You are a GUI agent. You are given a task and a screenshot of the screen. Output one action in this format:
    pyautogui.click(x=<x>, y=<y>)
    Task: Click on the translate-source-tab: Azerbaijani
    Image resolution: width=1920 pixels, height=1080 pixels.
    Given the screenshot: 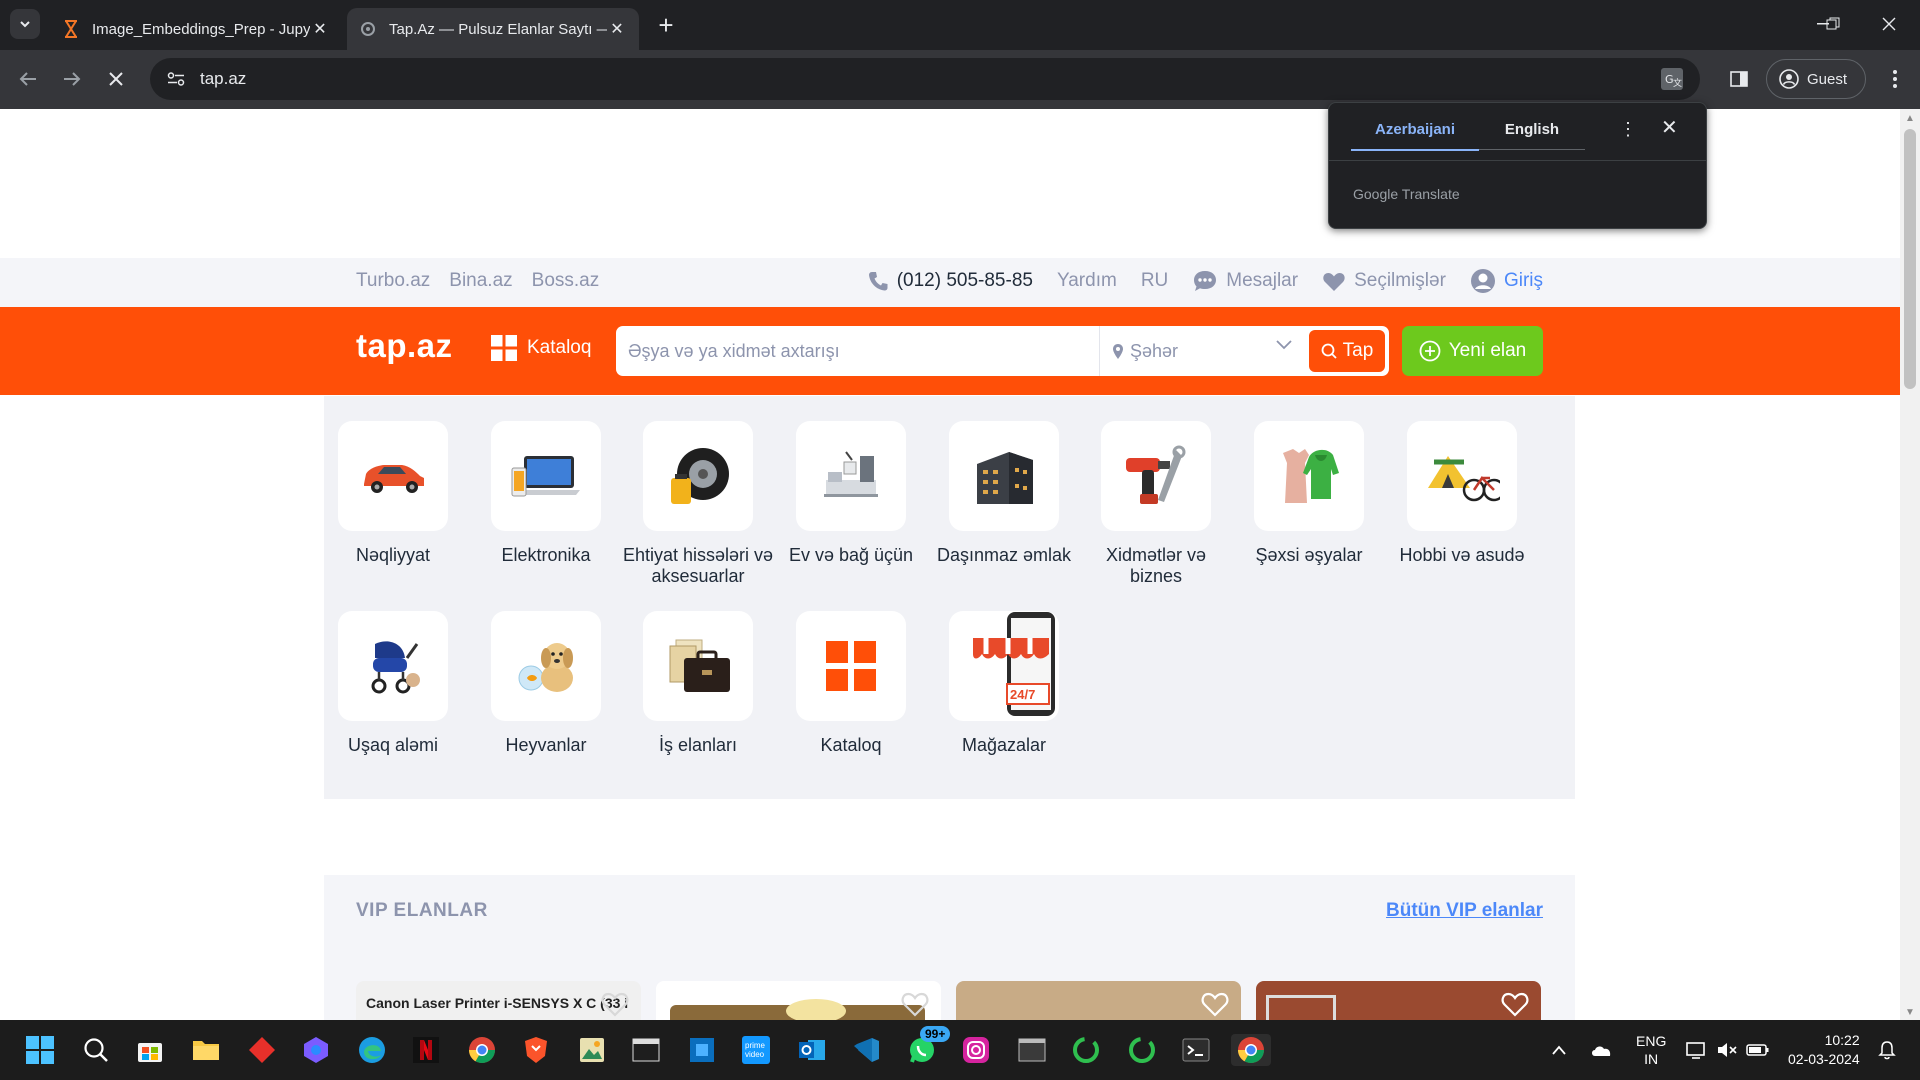 What is the action you would take?
    pyautogui.click(x=1415, y=136)
    